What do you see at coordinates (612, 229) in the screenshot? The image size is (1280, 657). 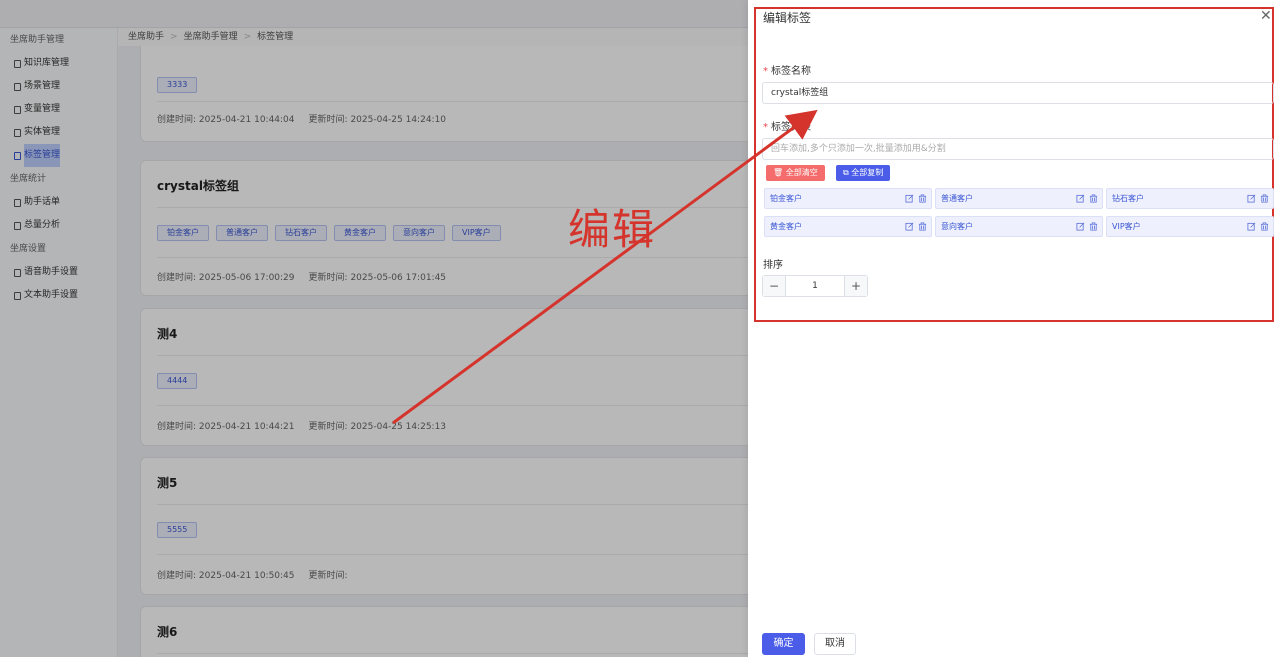 I see `annotation-label: 编辑` at bounding box center [612, 229].